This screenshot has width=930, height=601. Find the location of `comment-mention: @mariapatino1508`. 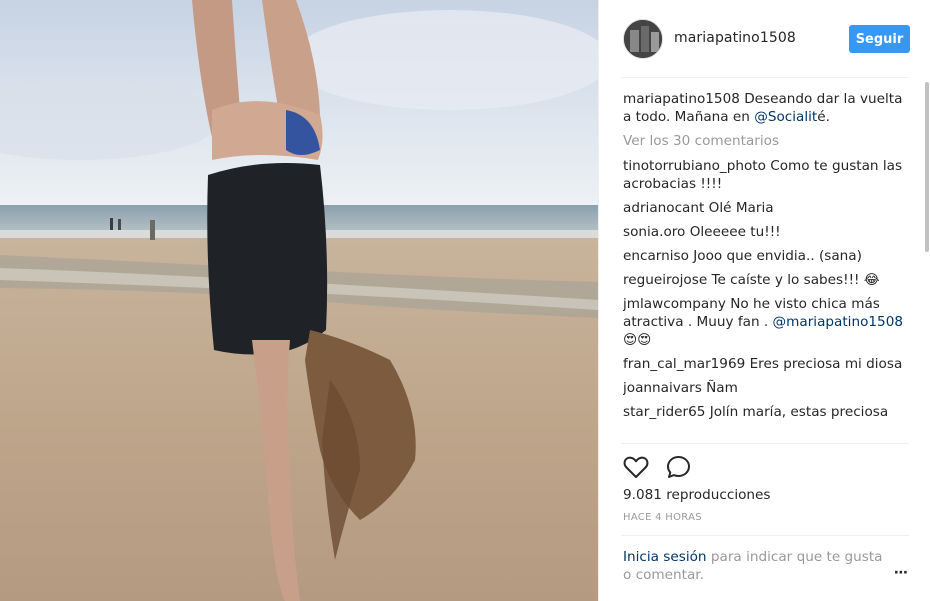

comment-mention: @mariapatino1508 is located at coordinates (838, 322).